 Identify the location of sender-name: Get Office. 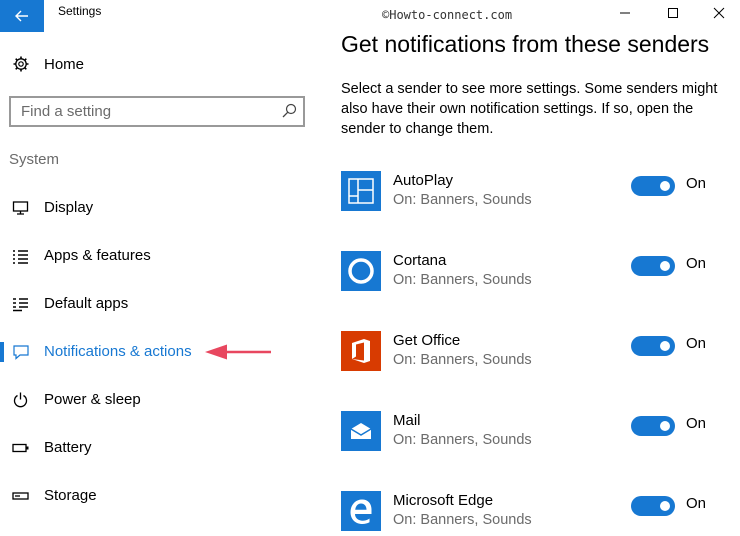
(427, 340).